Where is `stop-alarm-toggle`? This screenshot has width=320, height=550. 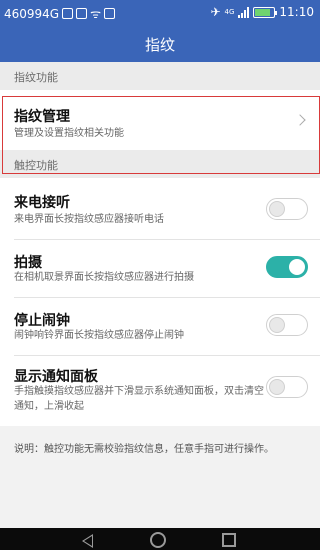 stop-alarm-toggle is located at coordinates (287, 325).